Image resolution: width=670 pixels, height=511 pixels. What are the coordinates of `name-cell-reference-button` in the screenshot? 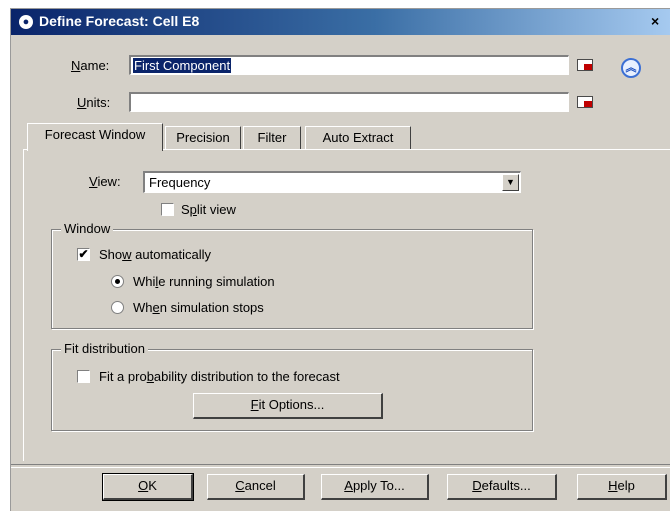 It's located at (585, 65).